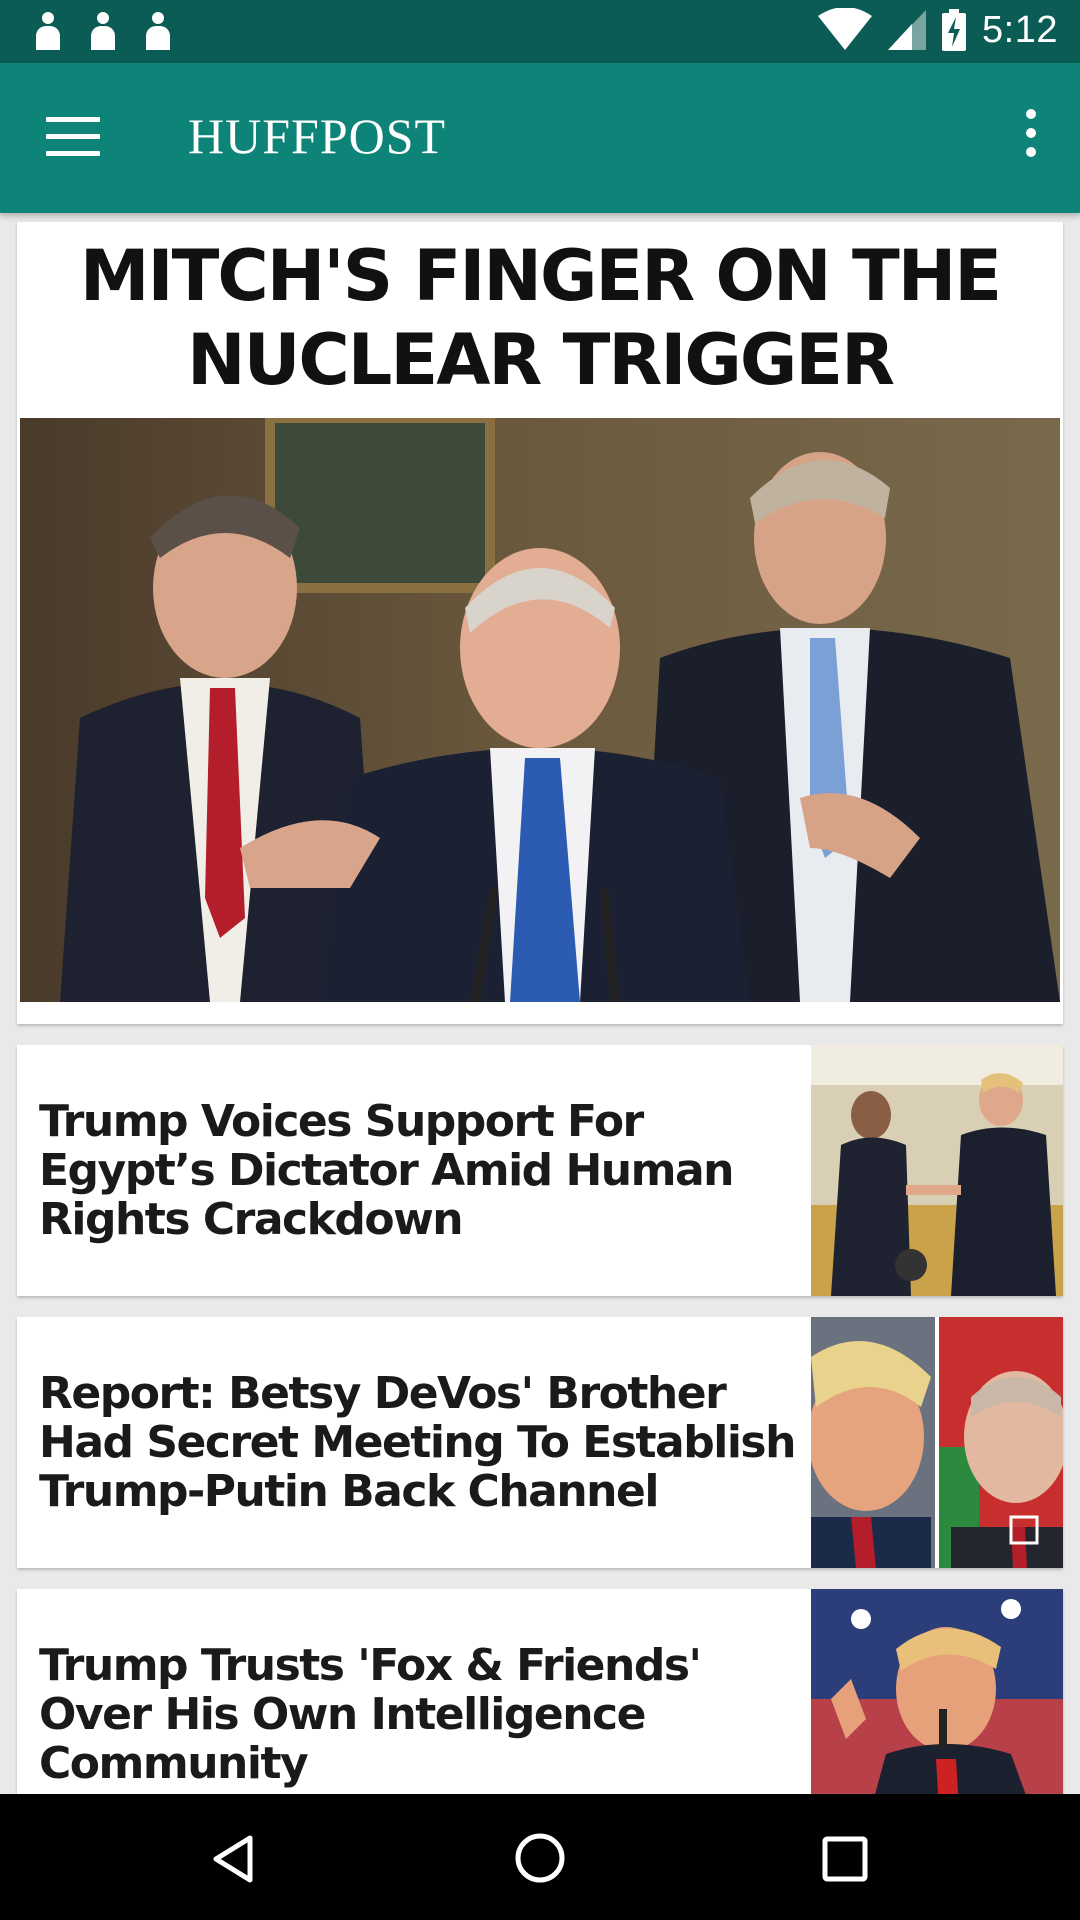 The width and height of the screenshot is (1080, 1920). Describe the element at coordinates (235, 1861) in the screenshot. I see `back-icon` at that location.